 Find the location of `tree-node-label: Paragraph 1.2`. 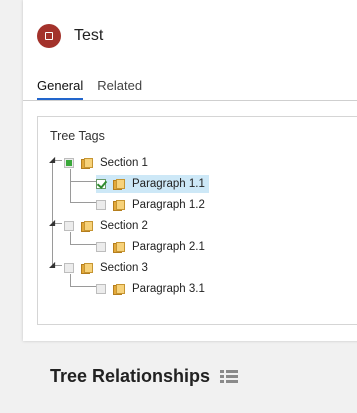

tree-node-label: Paragraph 1.2 is located at coordinates (168, 205).